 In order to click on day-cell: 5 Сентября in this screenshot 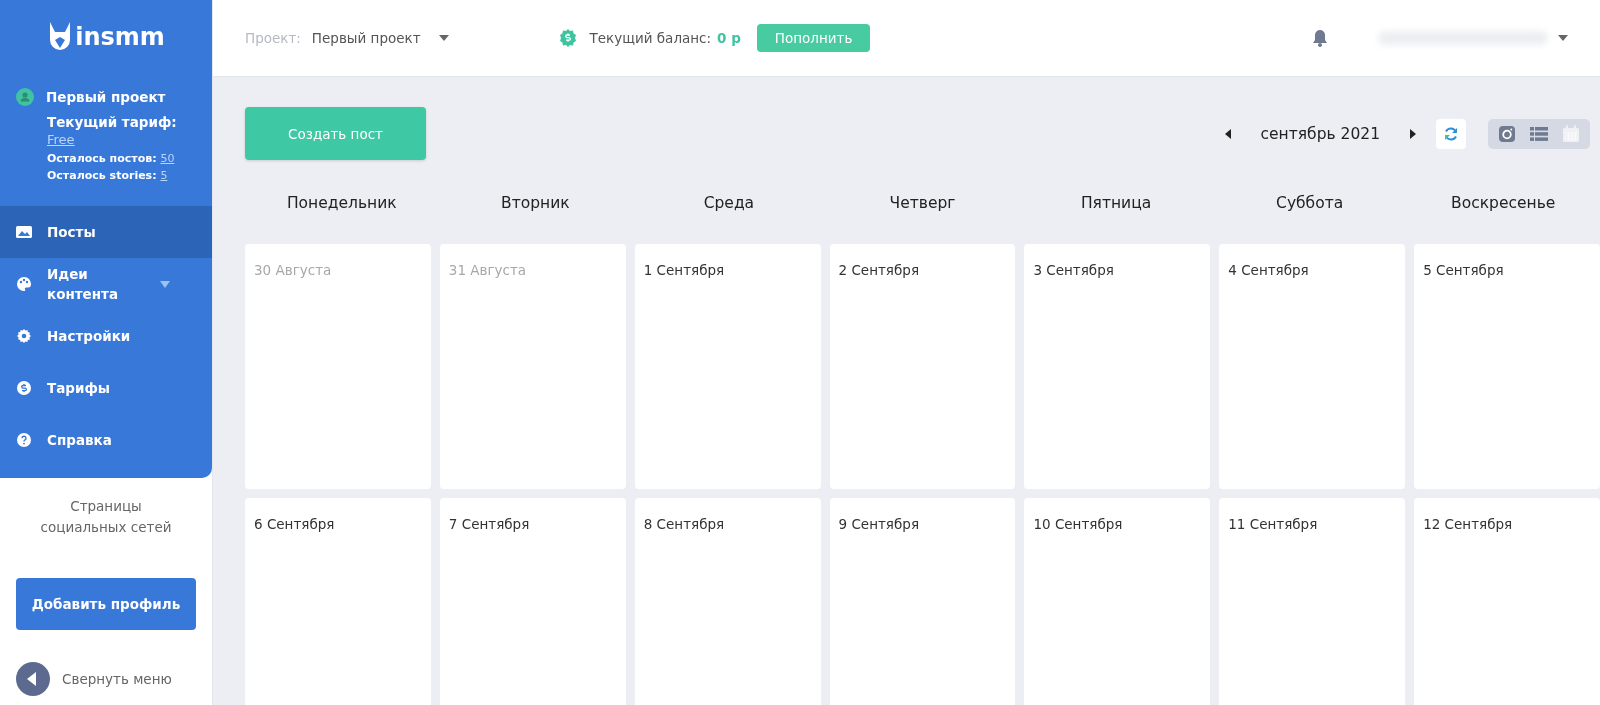, I will do `click(1507, 366)`.